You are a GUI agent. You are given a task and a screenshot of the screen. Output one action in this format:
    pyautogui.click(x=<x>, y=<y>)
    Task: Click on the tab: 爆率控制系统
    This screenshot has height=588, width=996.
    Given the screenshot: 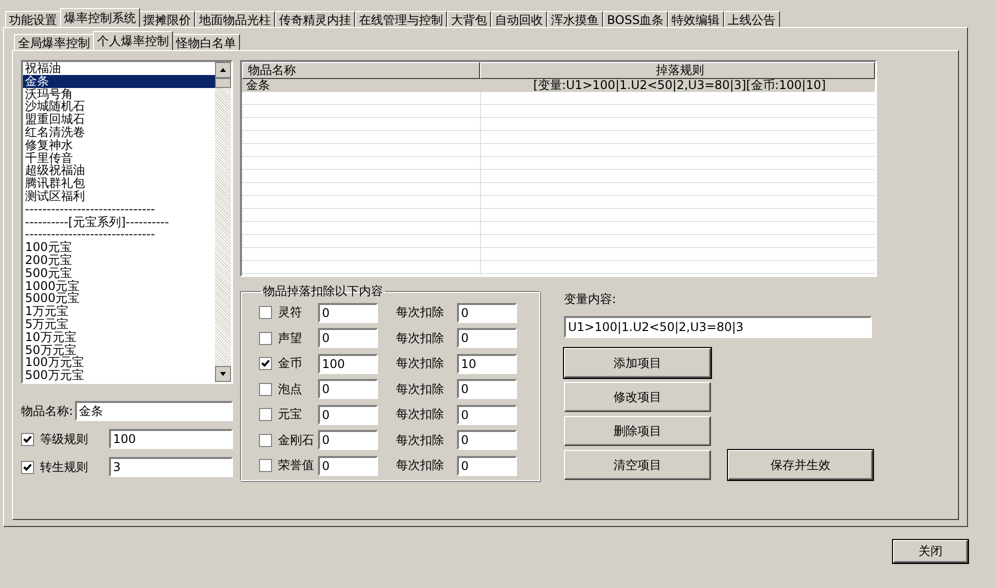 What is the action you would take?
    pyautogui.click(x=100, y=17)
    